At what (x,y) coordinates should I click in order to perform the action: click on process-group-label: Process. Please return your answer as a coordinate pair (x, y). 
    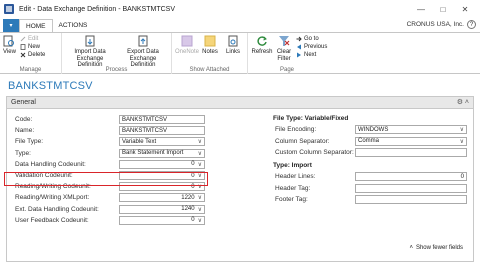
    Looking at the image, I should click on (116, 70).